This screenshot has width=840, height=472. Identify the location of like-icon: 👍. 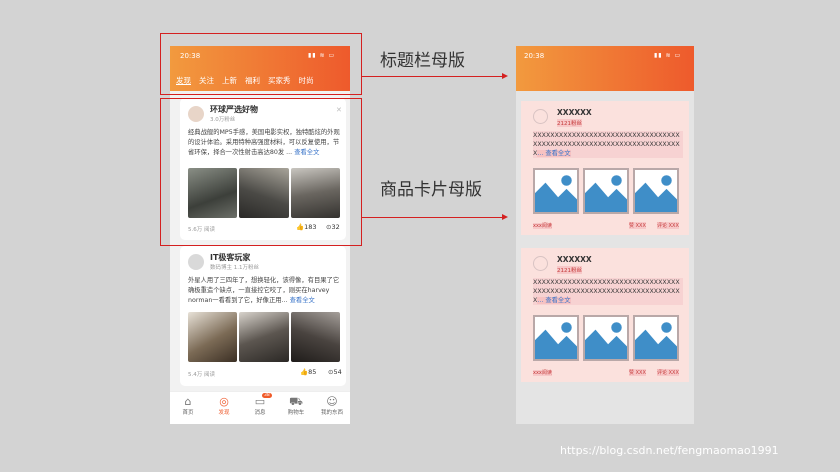
(304, 372).